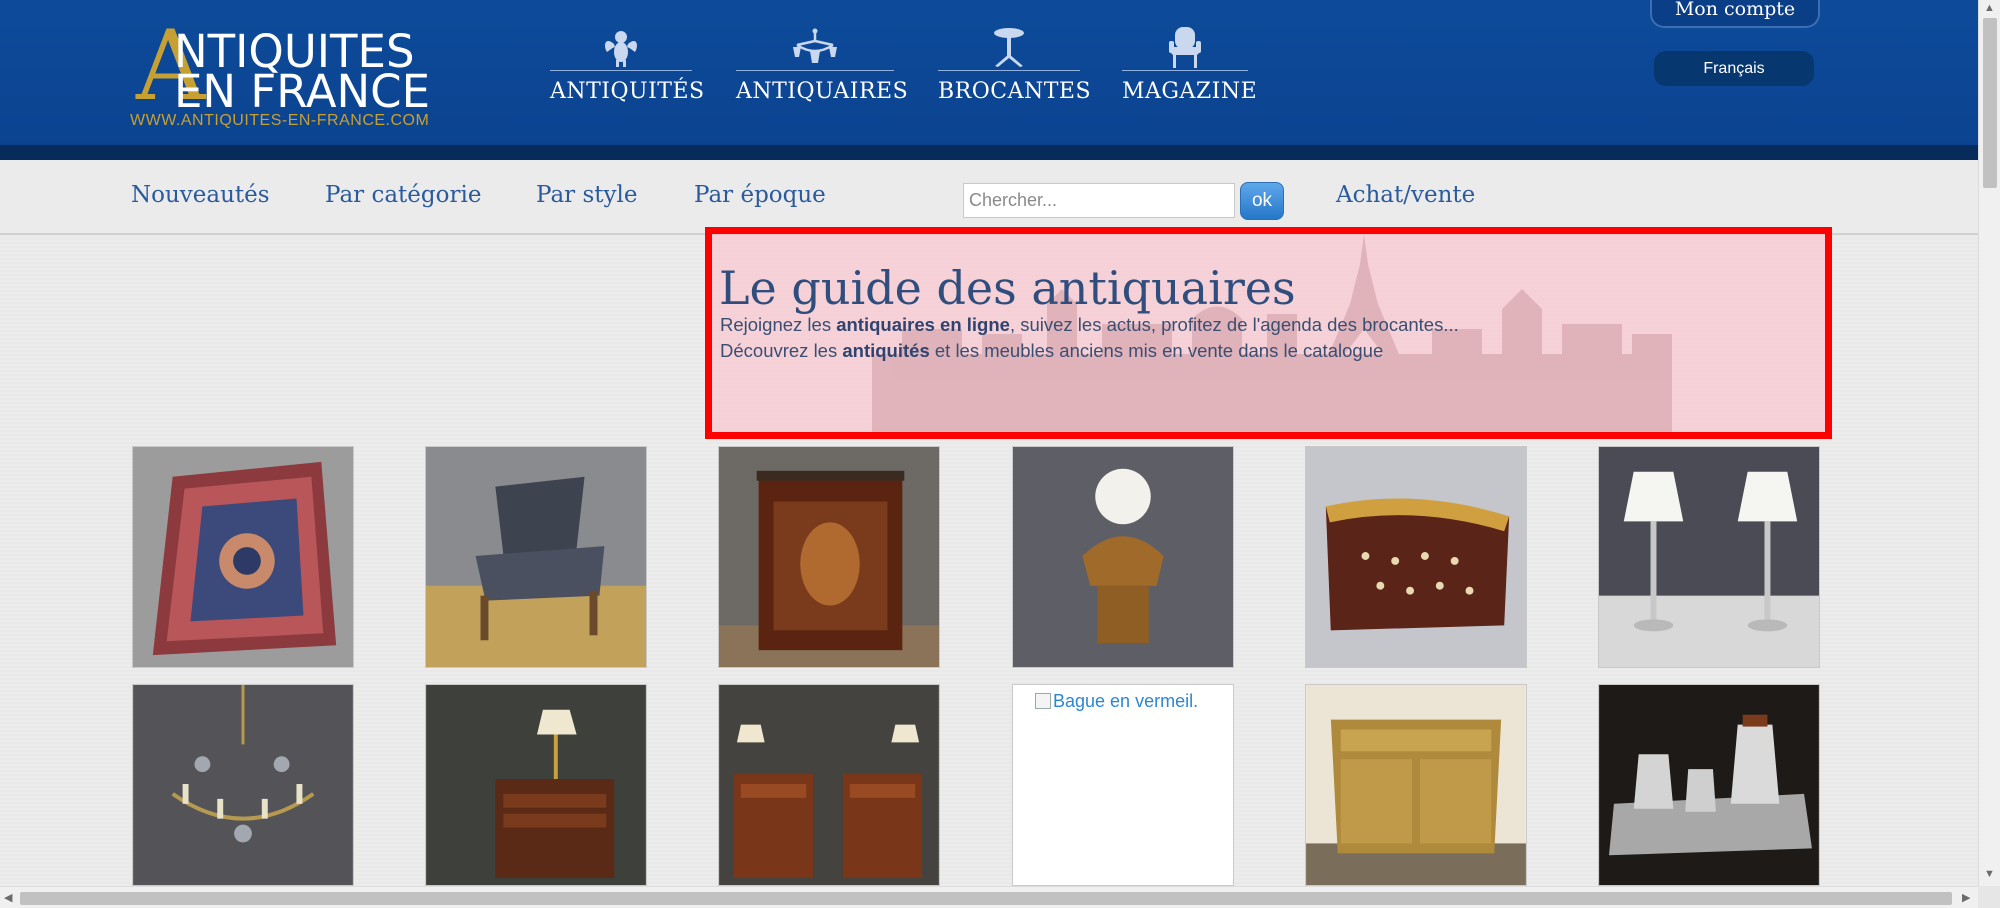  What do you see at coordinates (989, 152) in the screenshot?
I see `header-divider` at bounding box center [989, 152].